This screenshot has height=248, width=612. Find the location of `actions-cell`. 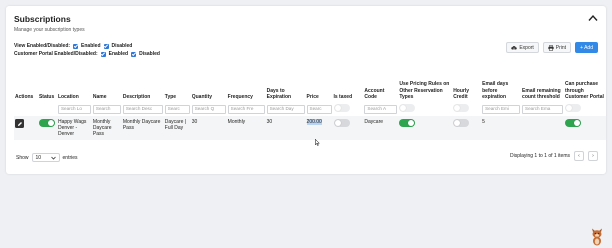

actions-cell is located at coordinates (26, 128).